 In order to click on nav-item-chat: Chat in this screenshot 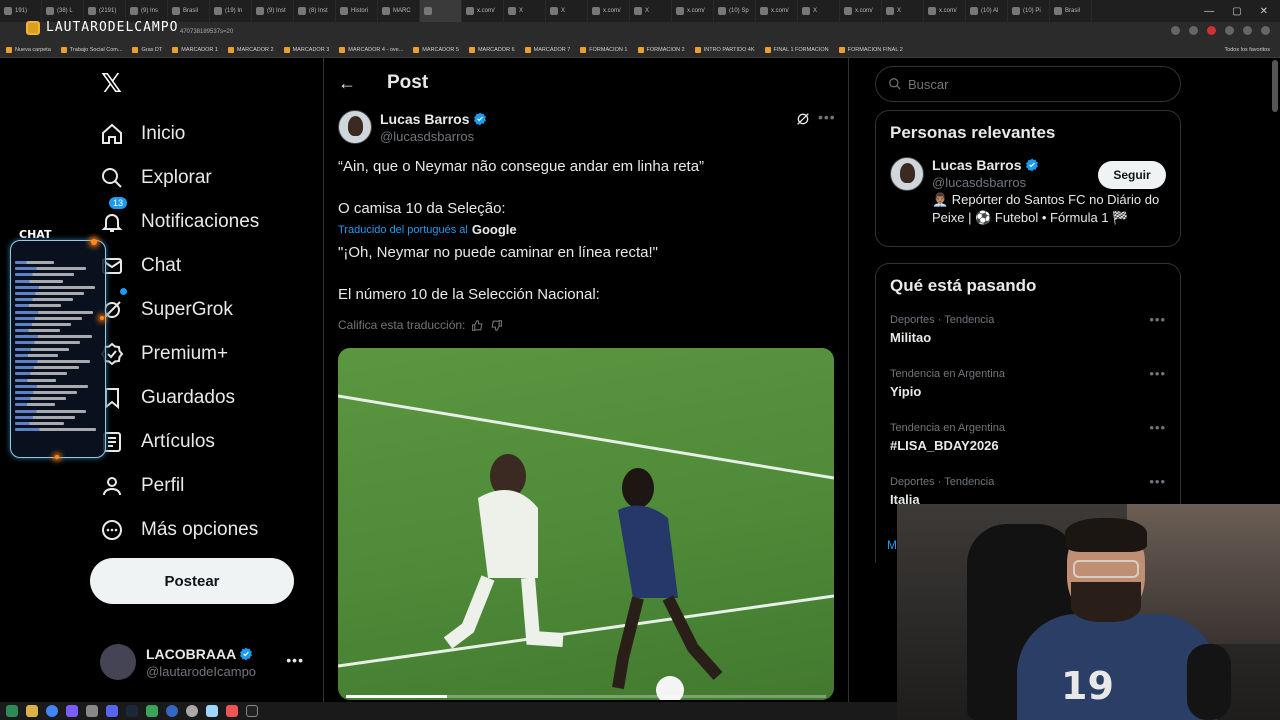, I will do `click(179, 266)`.